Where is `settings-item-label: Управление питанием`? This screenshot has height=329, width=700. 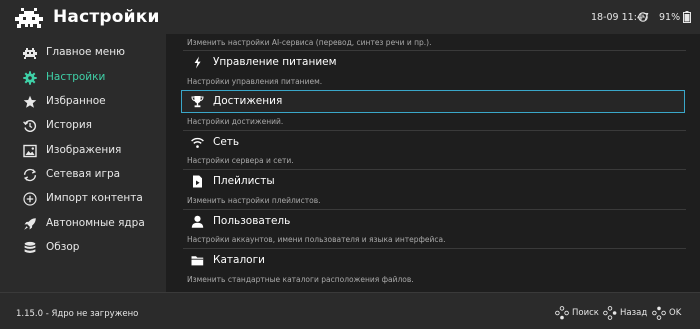 settings-item-label: Управление питанием is located at coordinates (275, 62).